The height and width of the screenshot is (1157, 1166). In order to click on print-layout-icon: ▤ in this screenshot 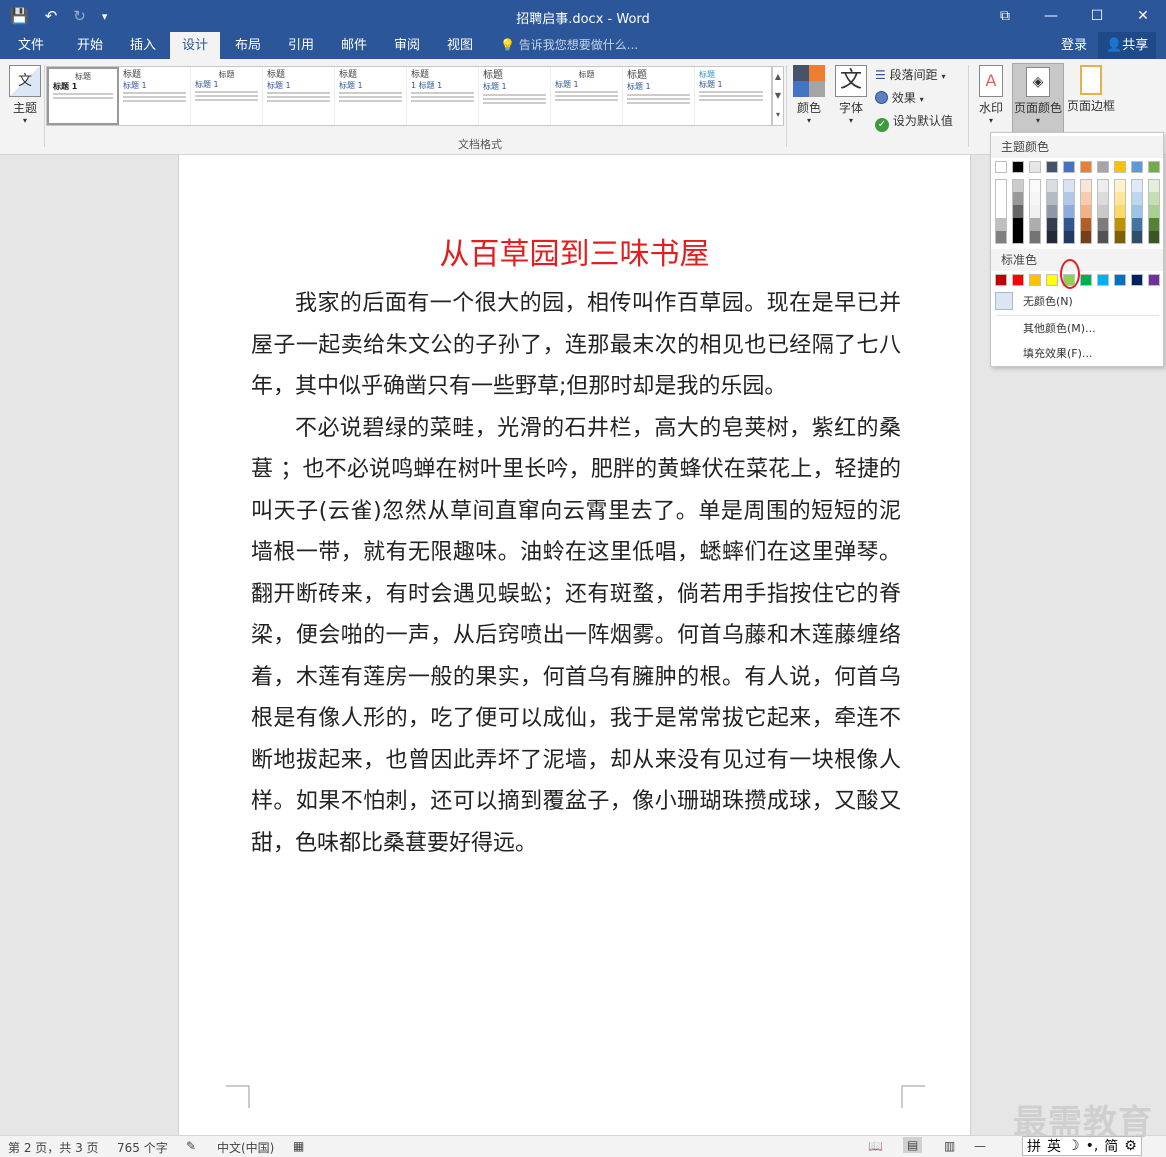, I will do `click(913, 1145)`.